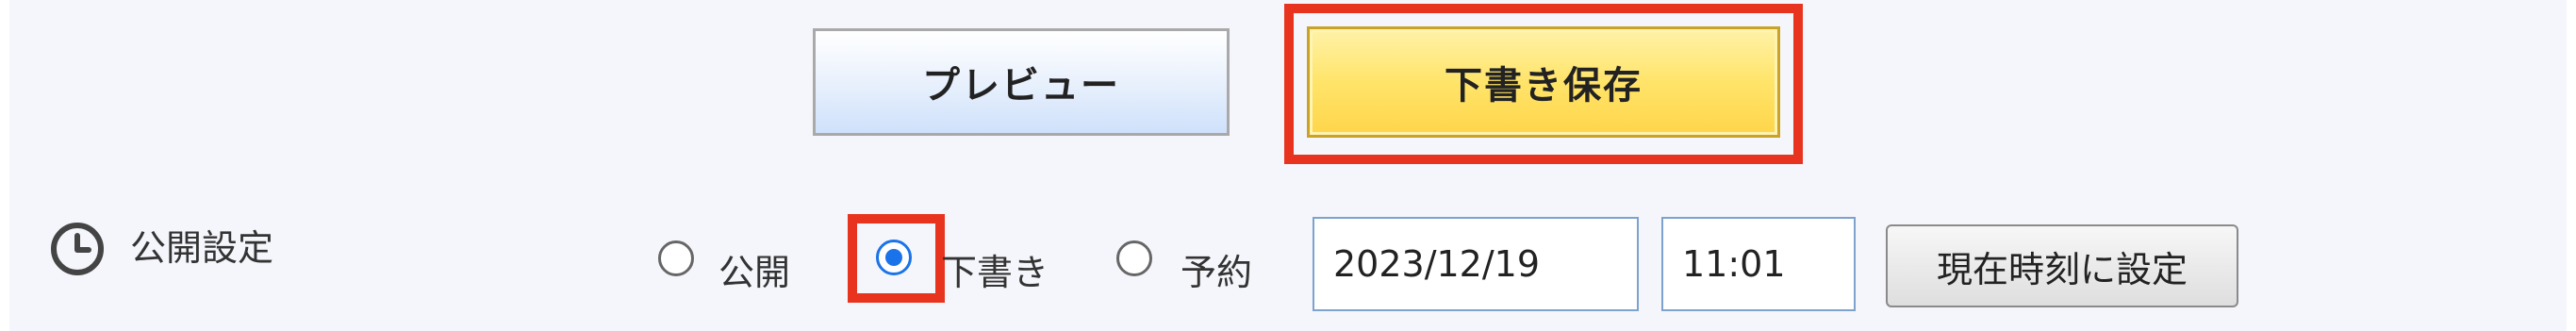 The width and height of the screenshot is (2576, 331). I want to click on publish-setting-label: 公開設定, so click(202, 248).